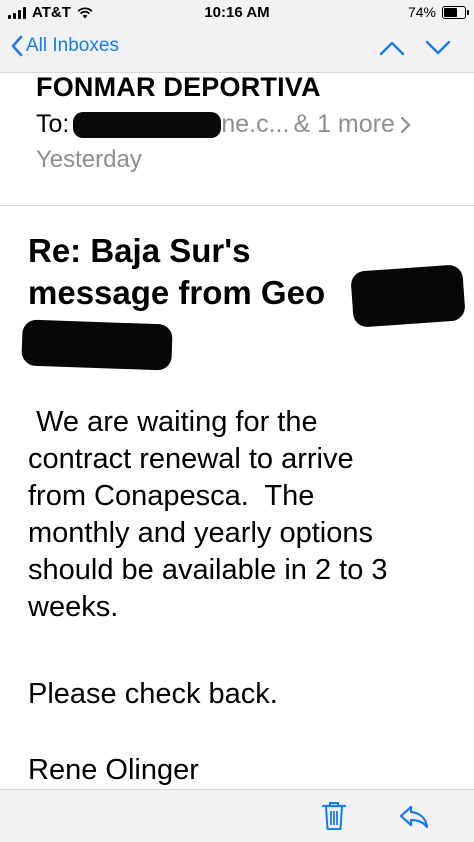 The image size is (474, 842). What do you see at coordinates (139, 250) in the screenshot?
I see `subject-line-1: Re: Baja Sur's` at bounding box center [139, 250].